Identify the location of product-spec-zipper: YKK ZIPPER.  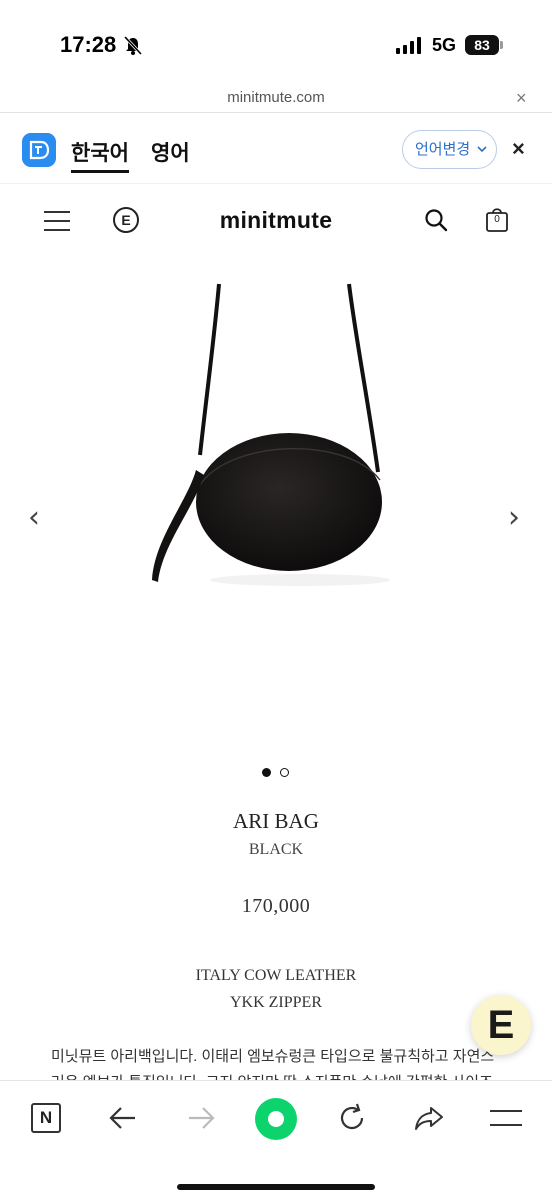
(275, 1002).